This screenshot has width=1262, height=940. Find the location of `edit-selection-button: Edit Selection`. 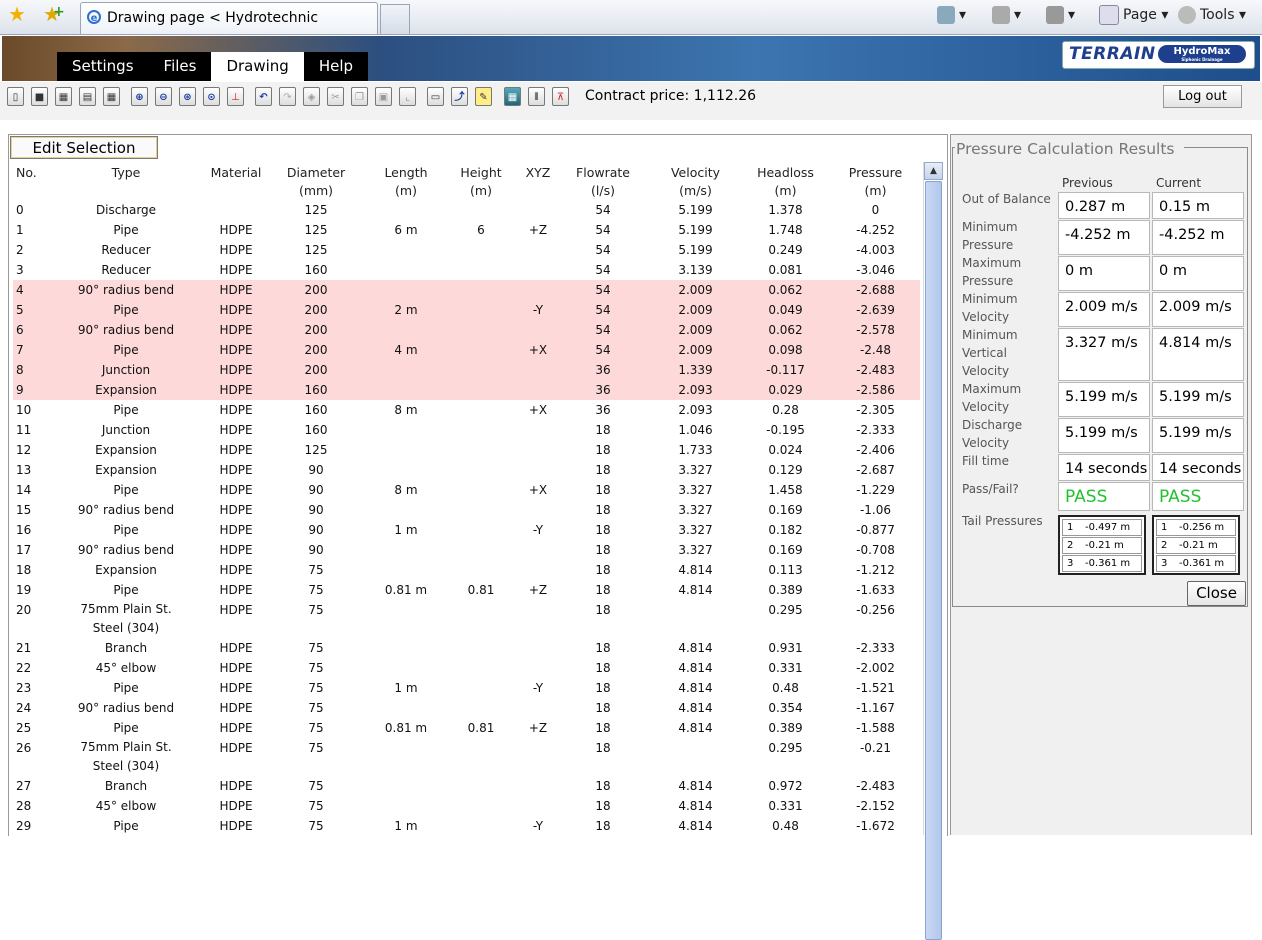

edit-selection-button: Edit Selection is located at coordinates (84, 147).